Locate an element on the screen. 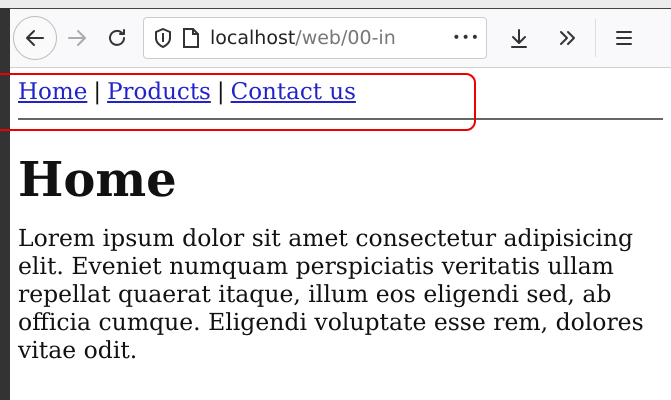  address-bar: localhost/web/00-in ••• is located at coordinates (315, 38).